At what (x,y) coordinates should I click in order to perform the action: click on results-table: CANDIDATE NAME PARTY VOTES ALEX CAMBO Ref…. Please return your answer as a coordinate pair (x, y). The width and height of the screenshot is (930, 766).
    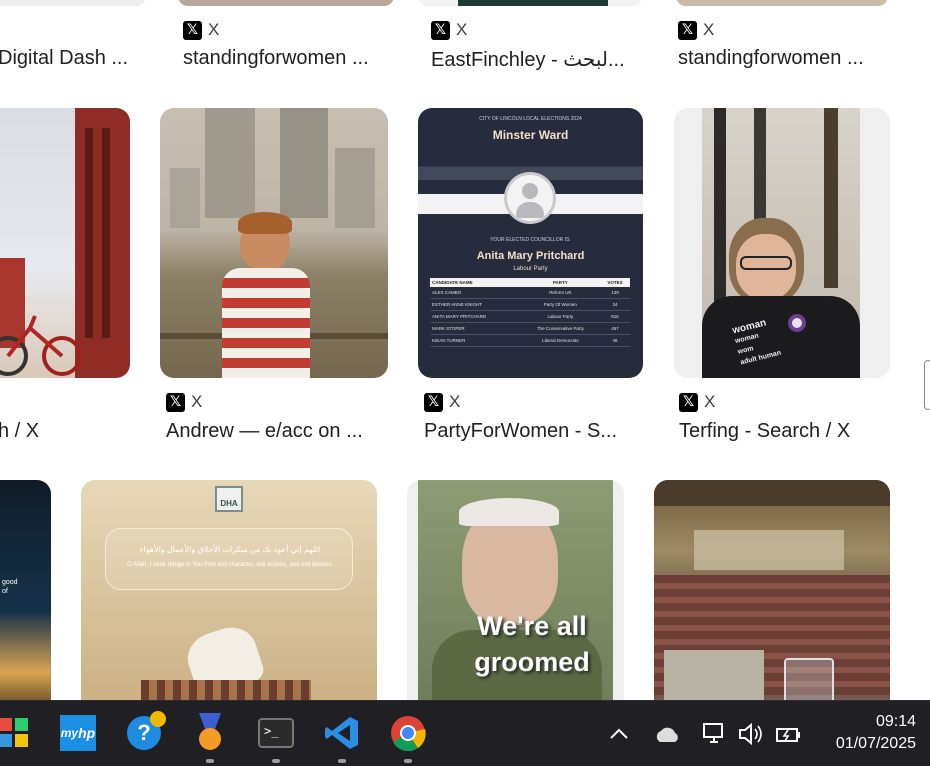
    Looking at the image, I should click on (530, 312).